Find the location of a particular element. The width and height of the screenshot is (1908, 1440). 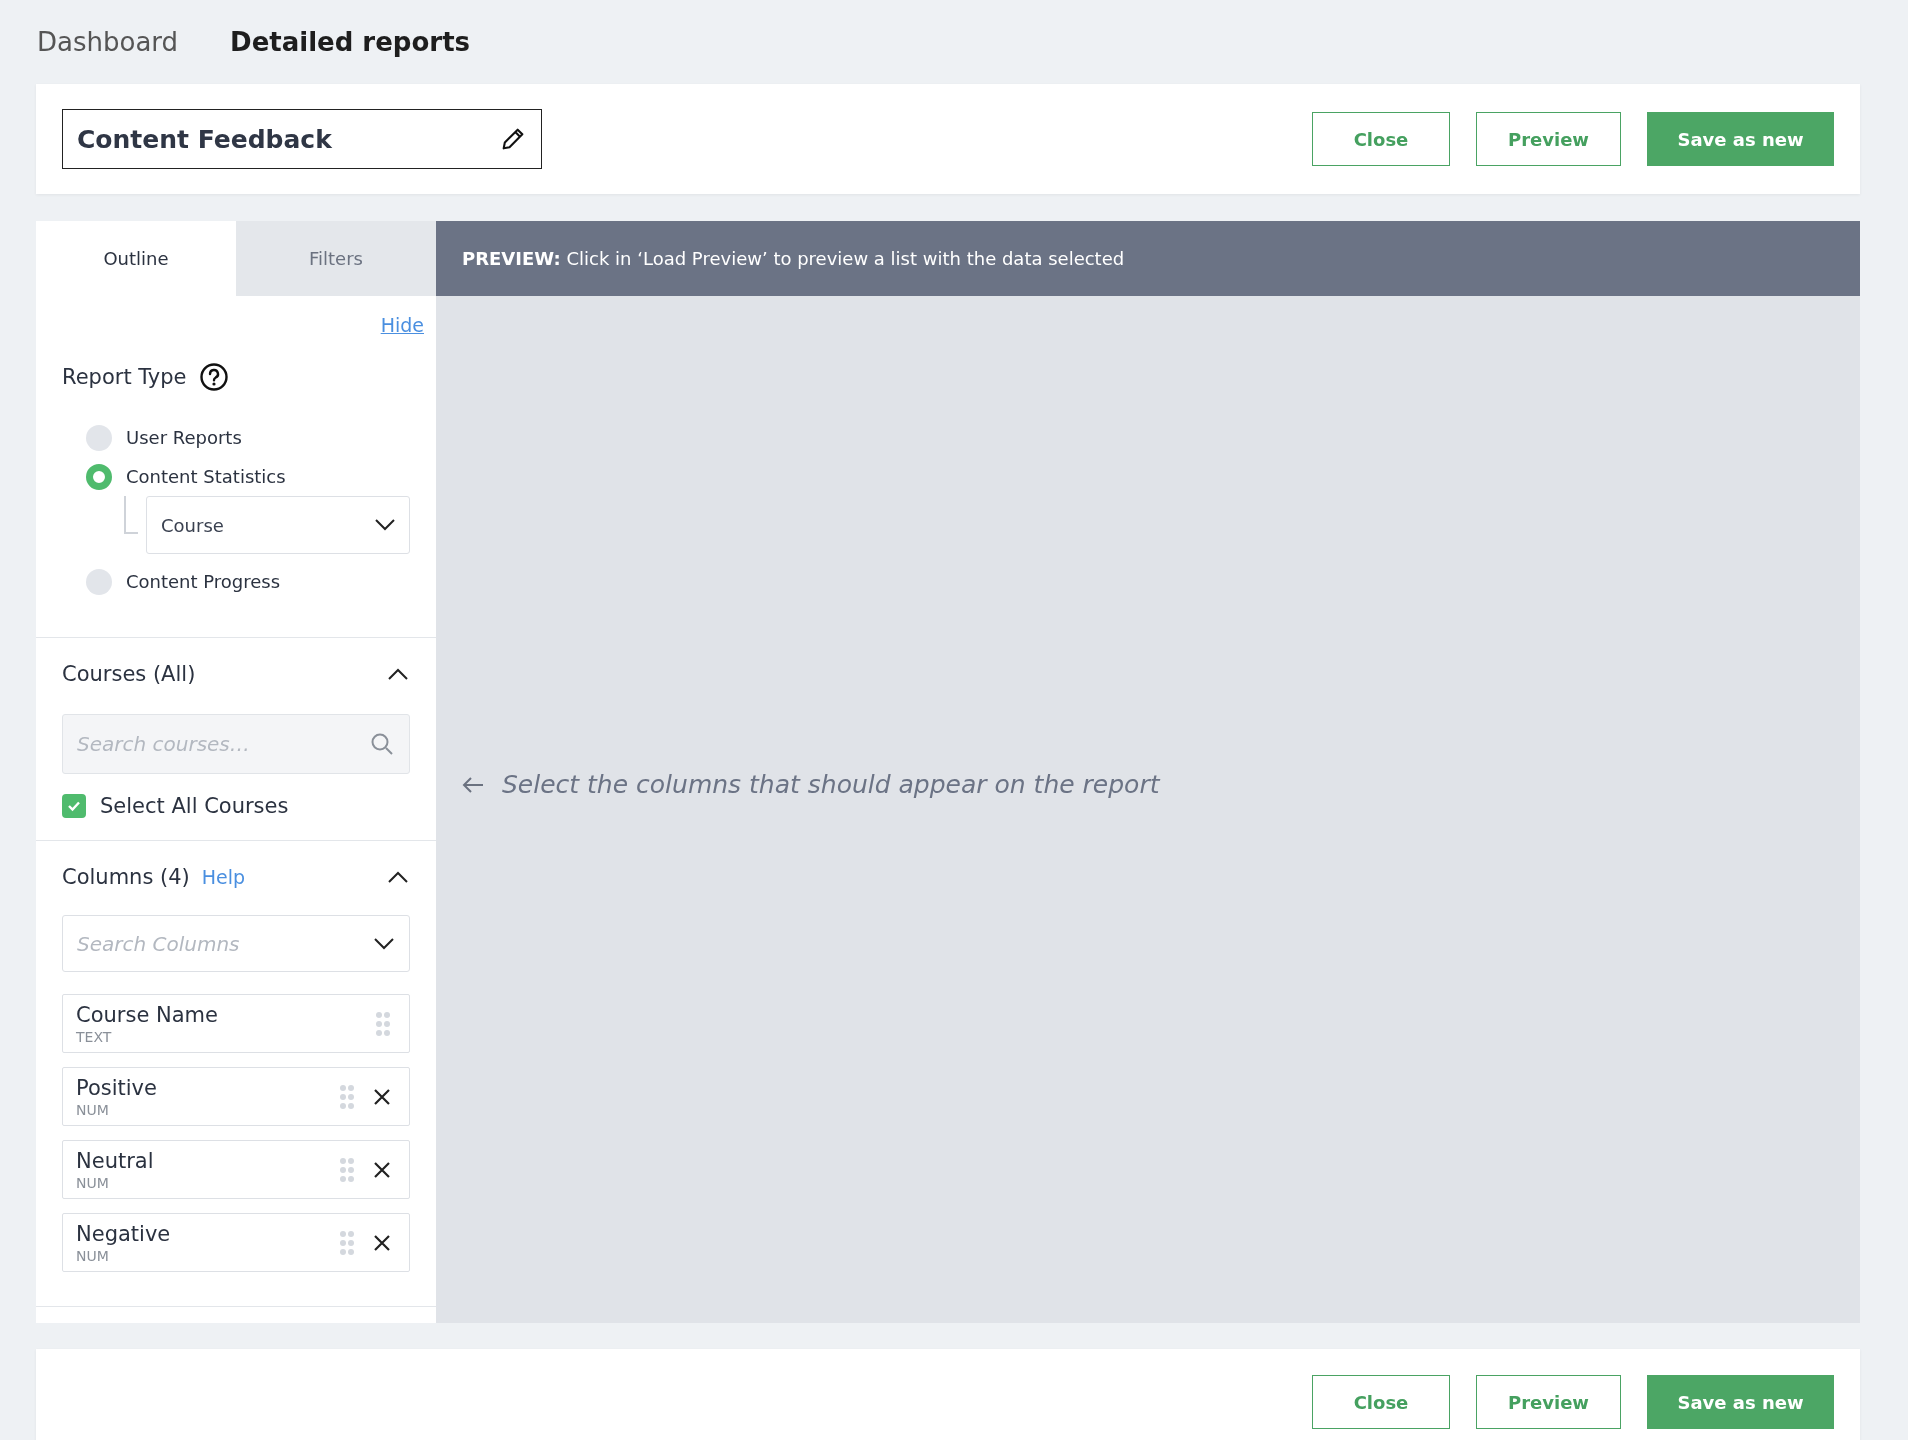

section-title: Courses (All) is located at coordinates (129, 674).